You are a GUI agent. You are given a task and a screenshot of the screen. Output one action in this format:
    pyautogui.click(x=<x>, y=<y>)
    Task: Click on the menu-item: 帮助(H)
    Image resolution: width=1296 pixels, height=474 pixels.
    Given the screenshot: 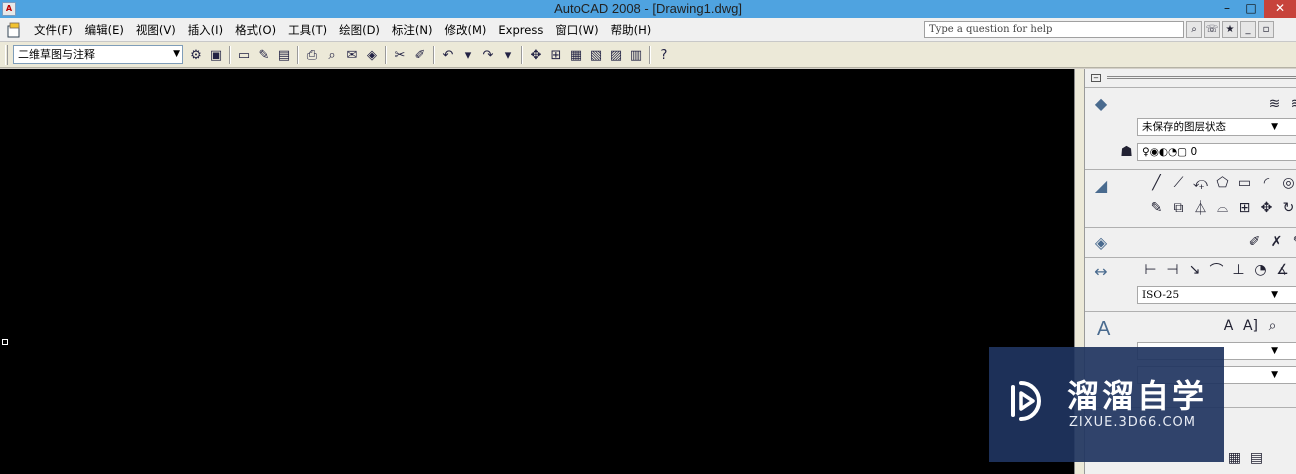 What is the action you would take?
    pyautogui.click(x=631, y=30)
    